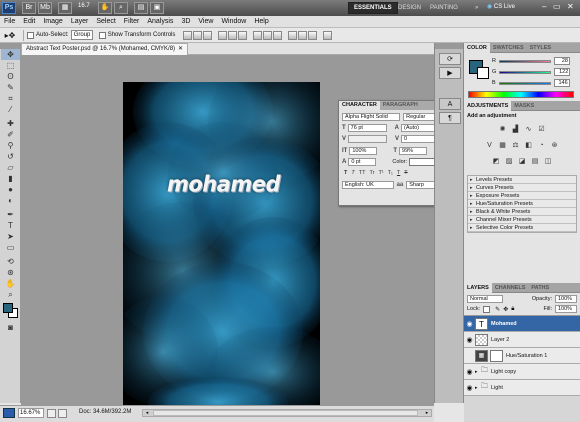 This screenshot has height=422, width=580. Describe the element at coordinates (10, 261) in the screenshot. I see `3d-rotate-tool-icon: ⟲` at that location.